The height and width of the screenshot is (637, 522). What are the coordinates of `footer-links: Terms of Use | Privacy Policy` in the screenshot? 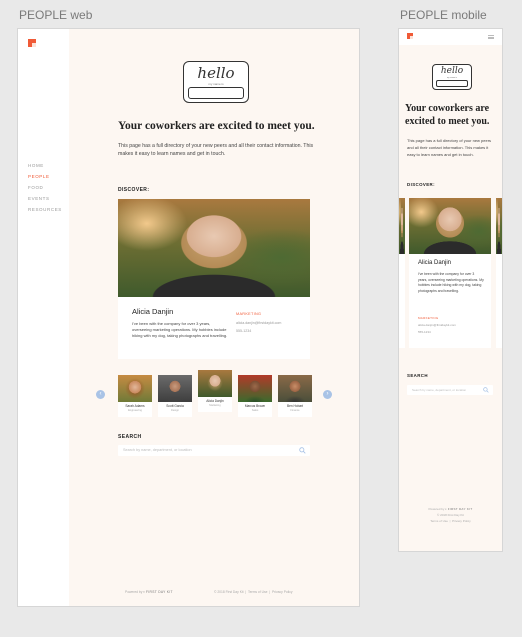 It's located at (450, 521).